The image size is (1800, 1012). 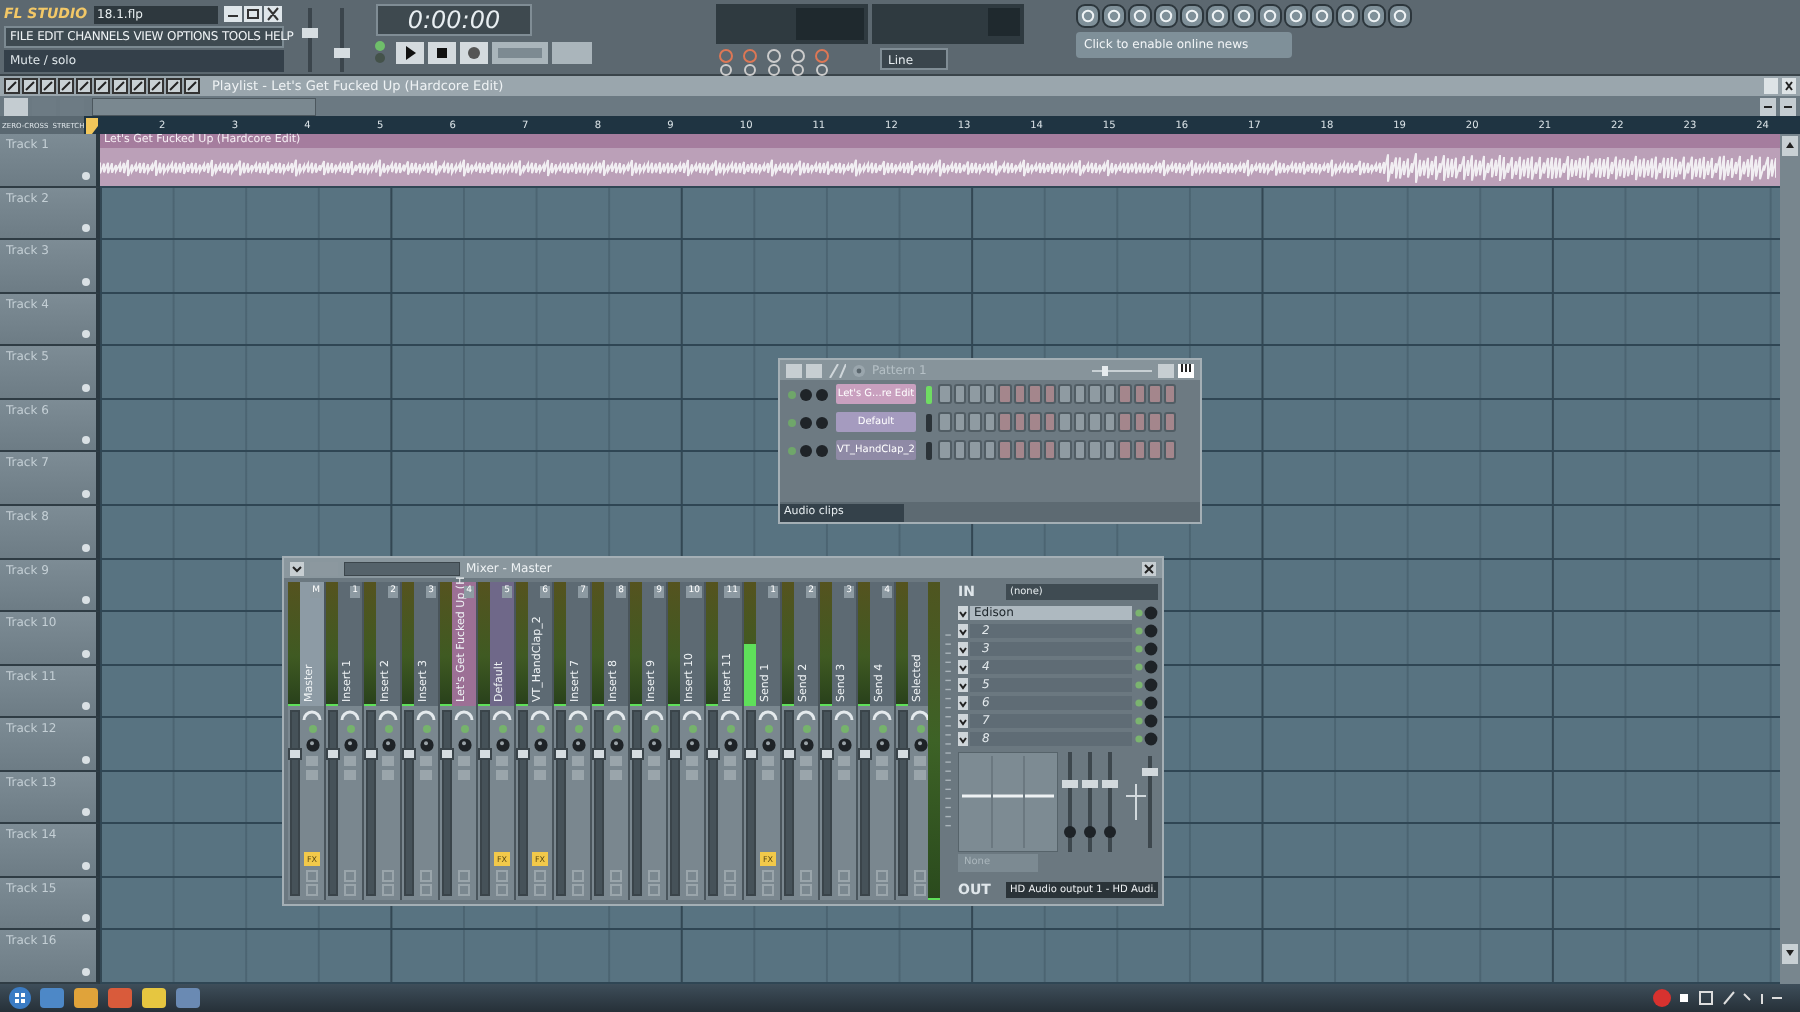 I want to click on pattern-display, so click(x=572, y=52).